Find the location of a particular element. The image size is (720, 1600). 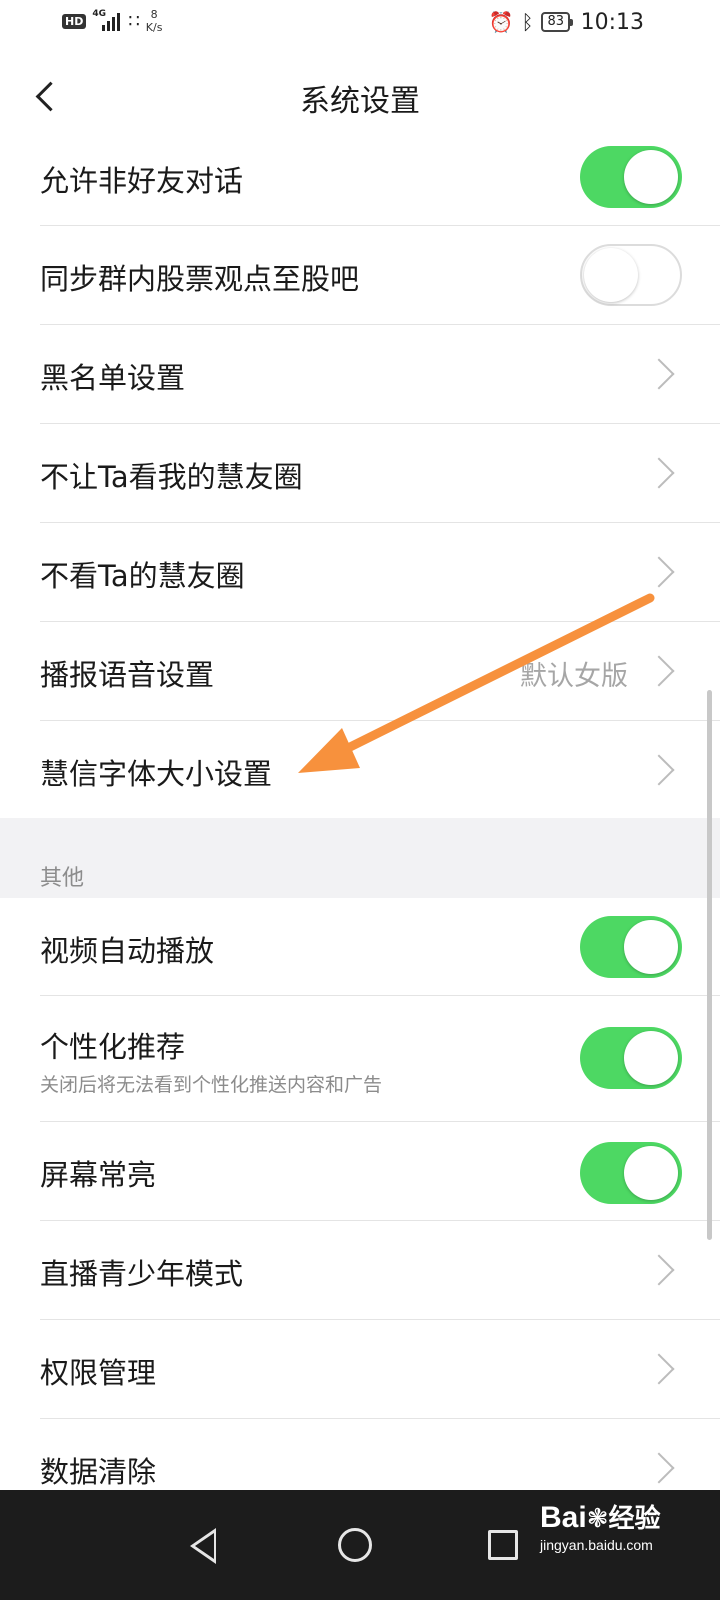

watermark-url: jingyan.baidu.com is located at coordinates (596, 1545).